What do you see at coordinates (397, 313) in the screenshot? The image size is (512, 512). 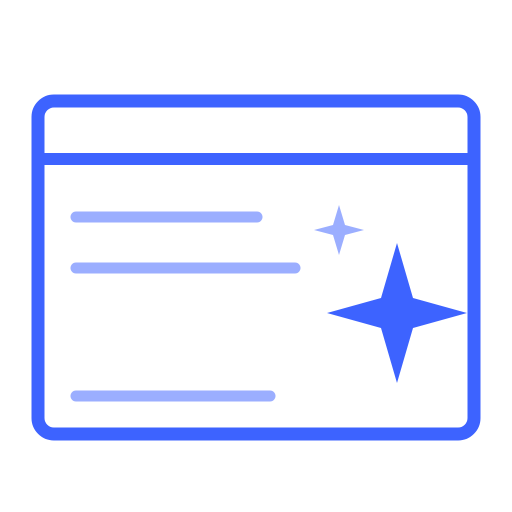 I see `large-sparkle-icon` at bounding box center [397, 313].